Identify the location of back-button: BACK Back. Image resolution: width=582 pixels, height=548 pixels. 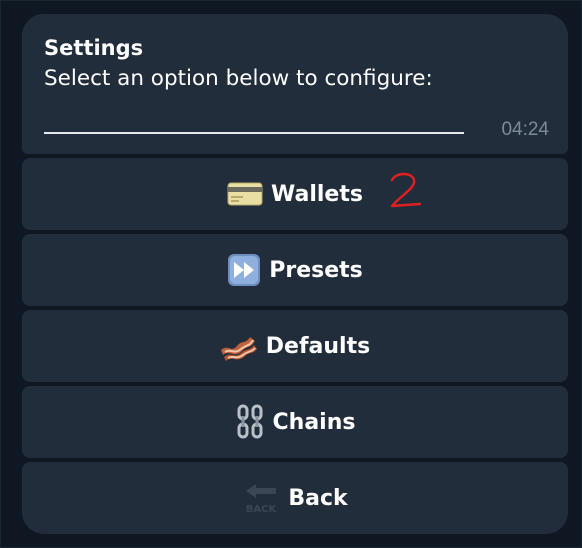
(295, 498).